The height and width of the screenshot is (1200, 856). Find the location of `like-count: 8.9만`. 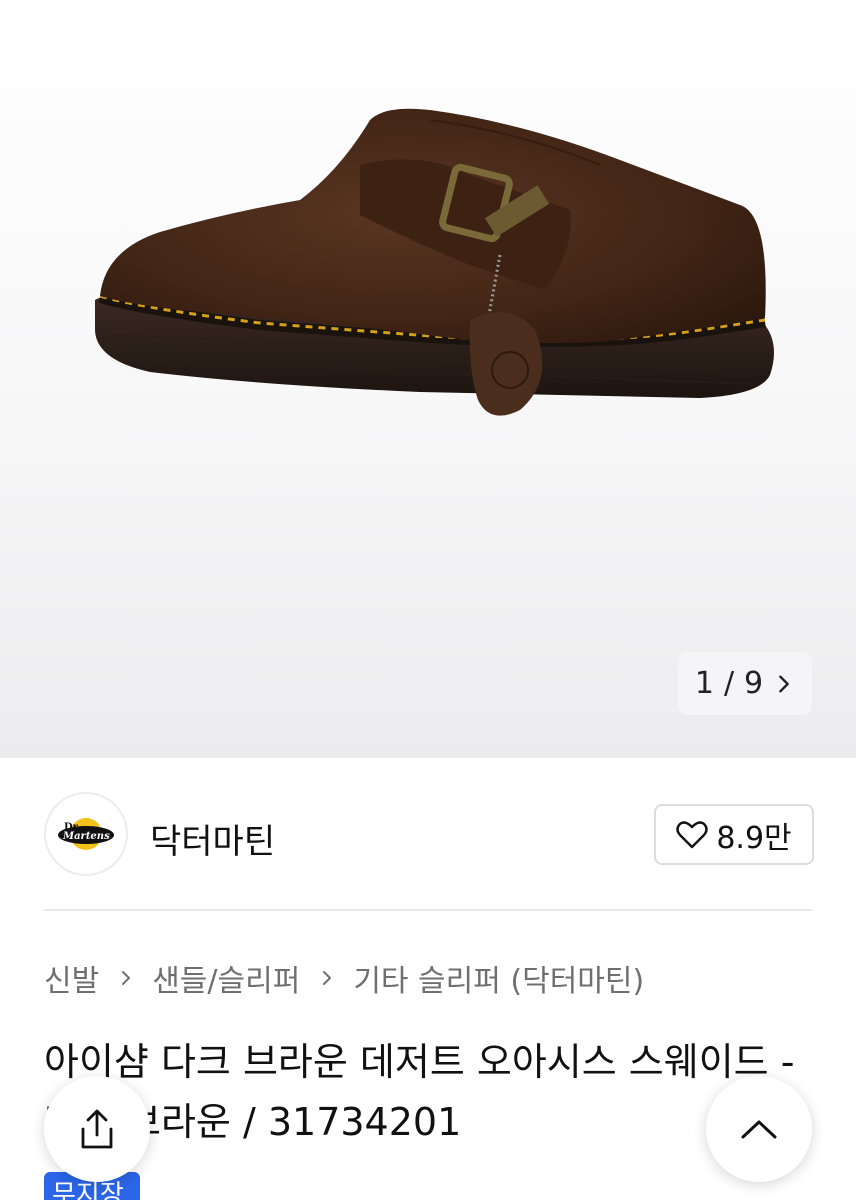

like-count: 8.9만 is located at coordinates (754, 838).